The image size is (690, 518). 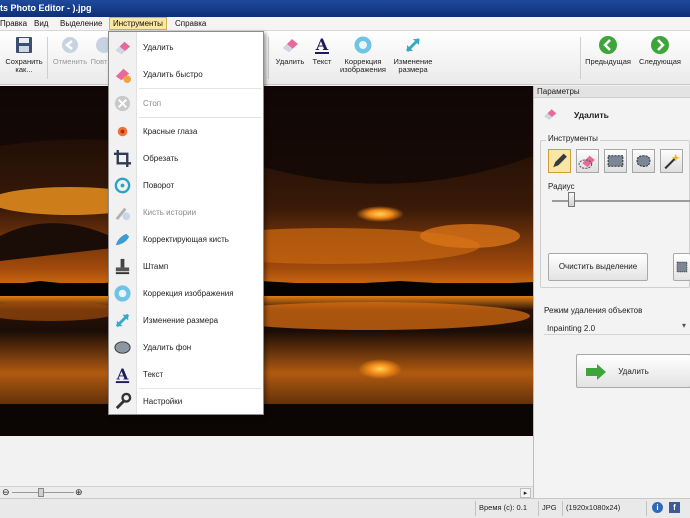 What do you see at coordinates (123, 401) in the screenshot?
I see `wrench-icon` at bounding box center [123, 401].